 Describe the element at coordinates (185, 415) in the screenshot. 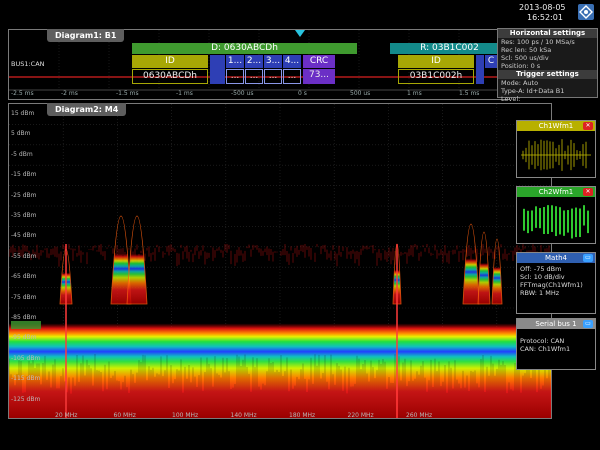

I see `x-tick-label: 100 MHz` at that location.